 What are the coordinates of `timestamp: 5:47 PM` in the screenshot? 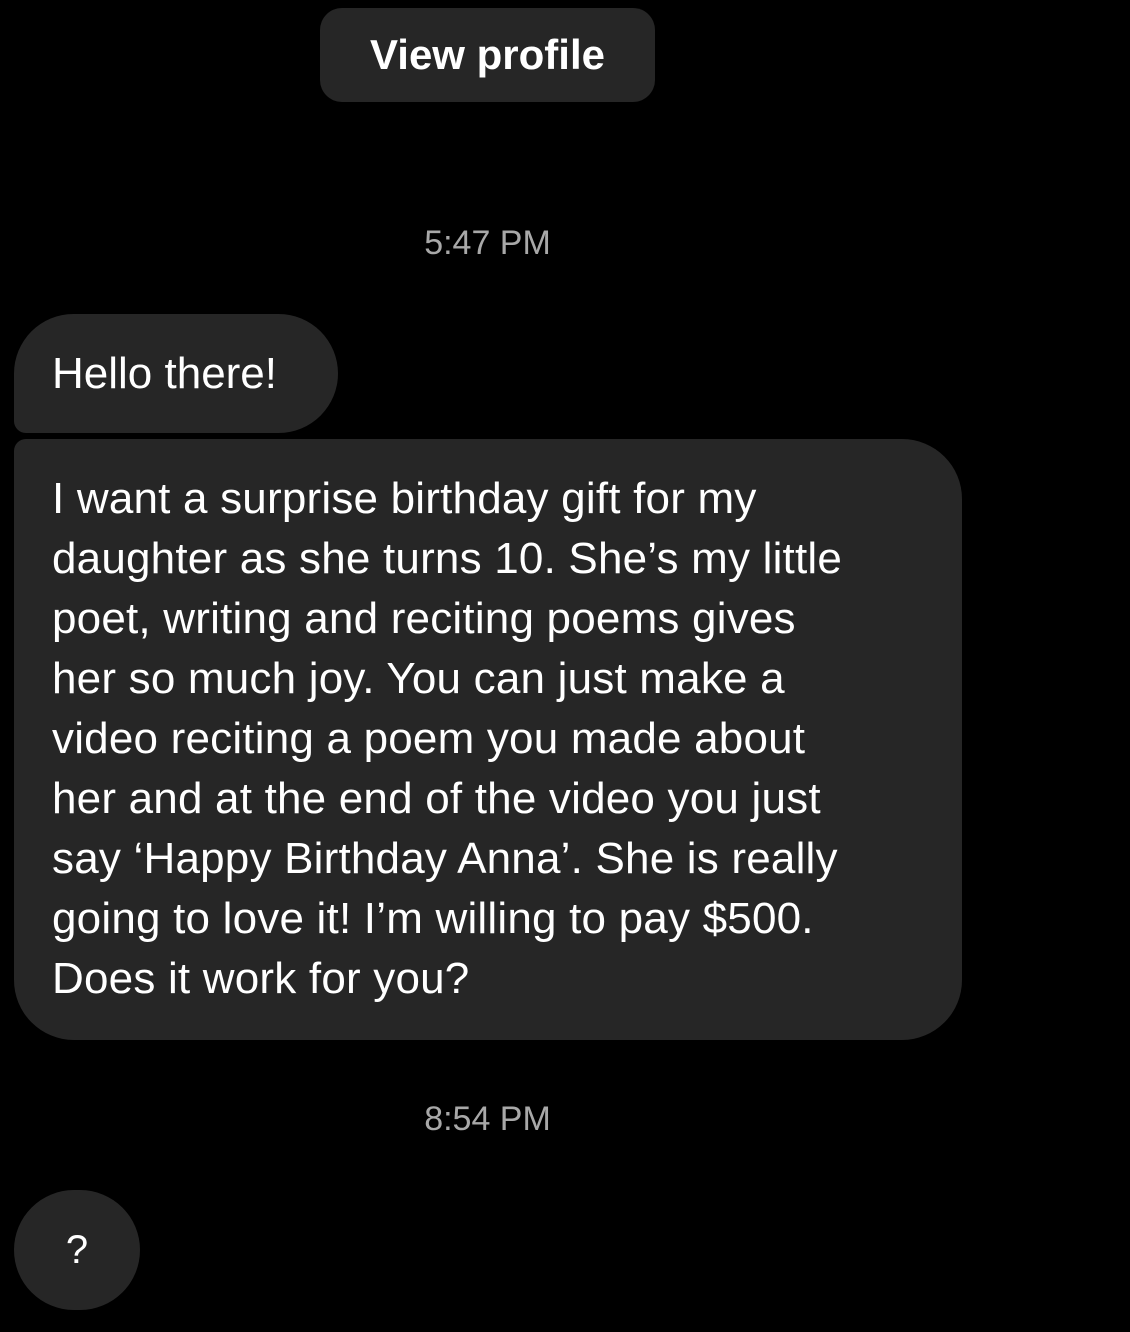 It's located at (487, 243).